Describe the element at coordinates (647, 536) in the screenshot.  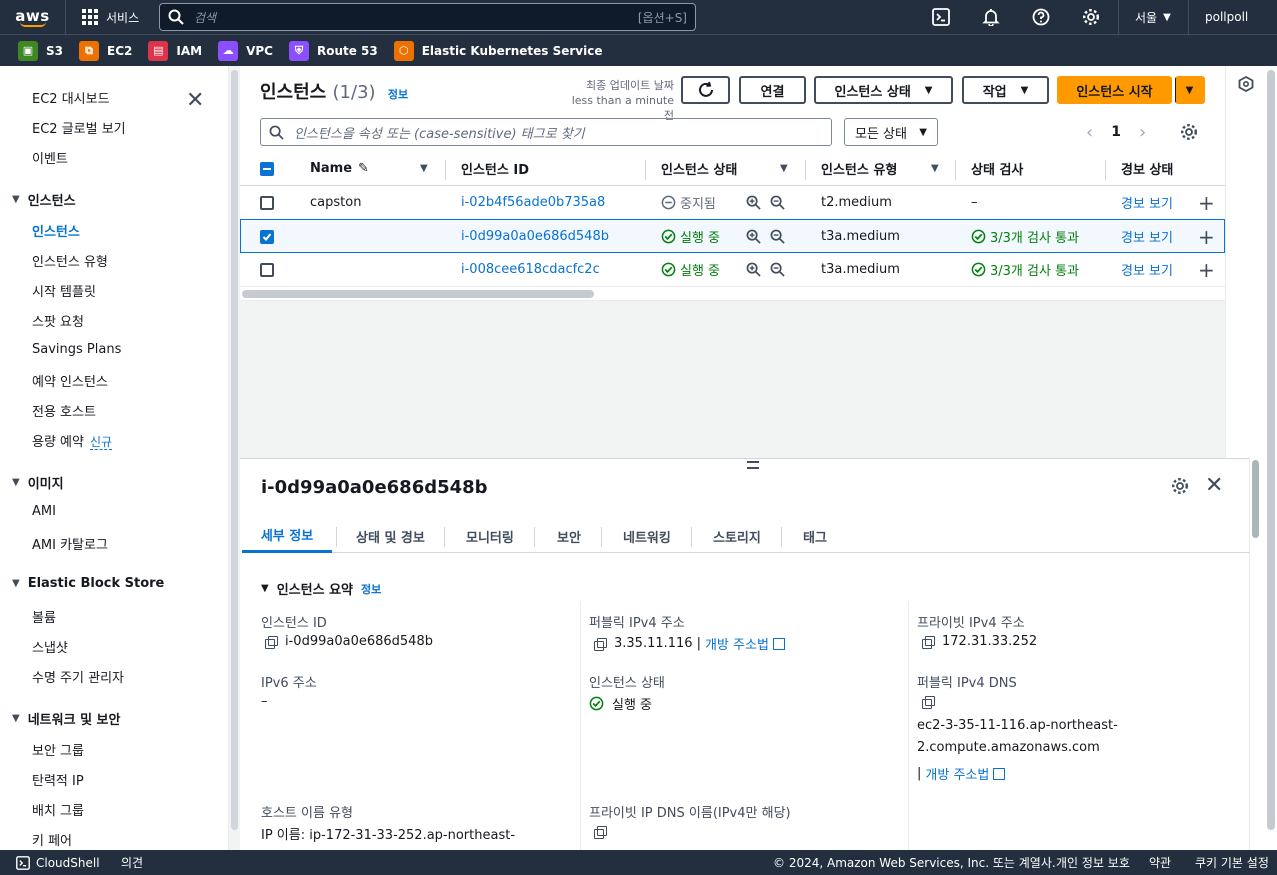
I see `tab-networking: 네트워킹` at that location.